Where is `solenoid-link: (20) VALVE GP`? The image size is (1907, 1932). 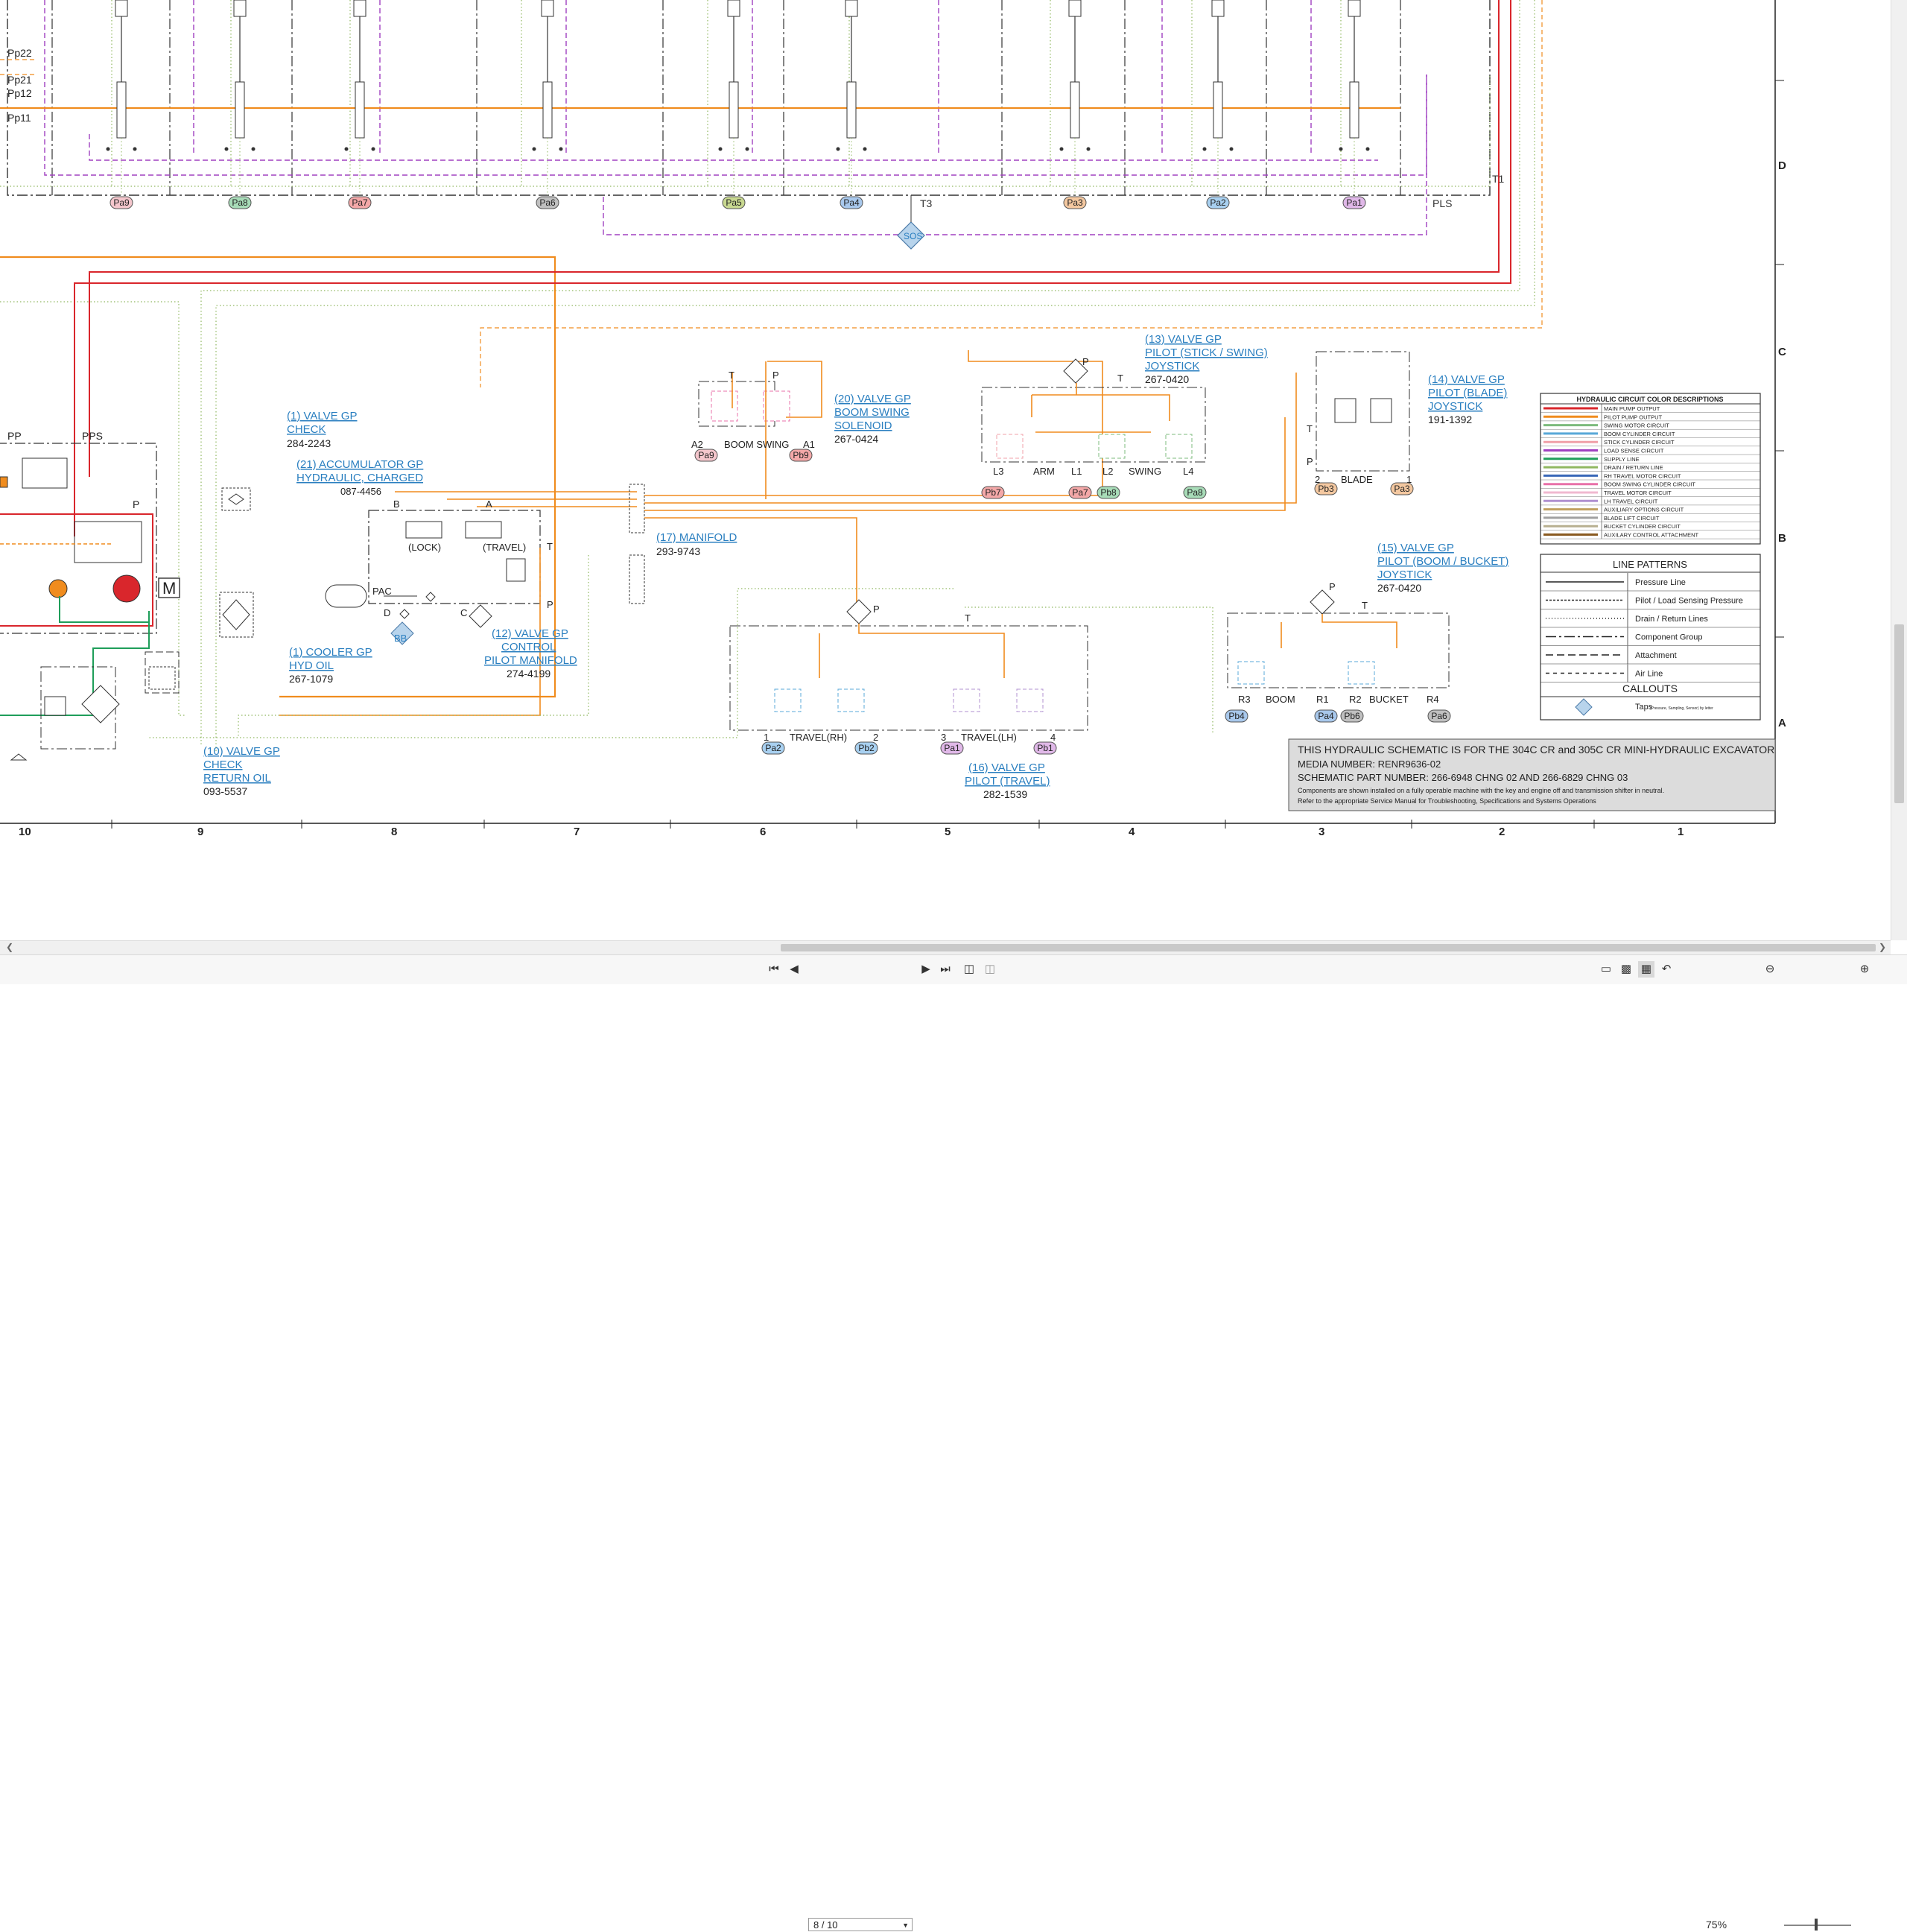 solenoid-link: (20) VALVE GP is located at coordinates (872, 399).